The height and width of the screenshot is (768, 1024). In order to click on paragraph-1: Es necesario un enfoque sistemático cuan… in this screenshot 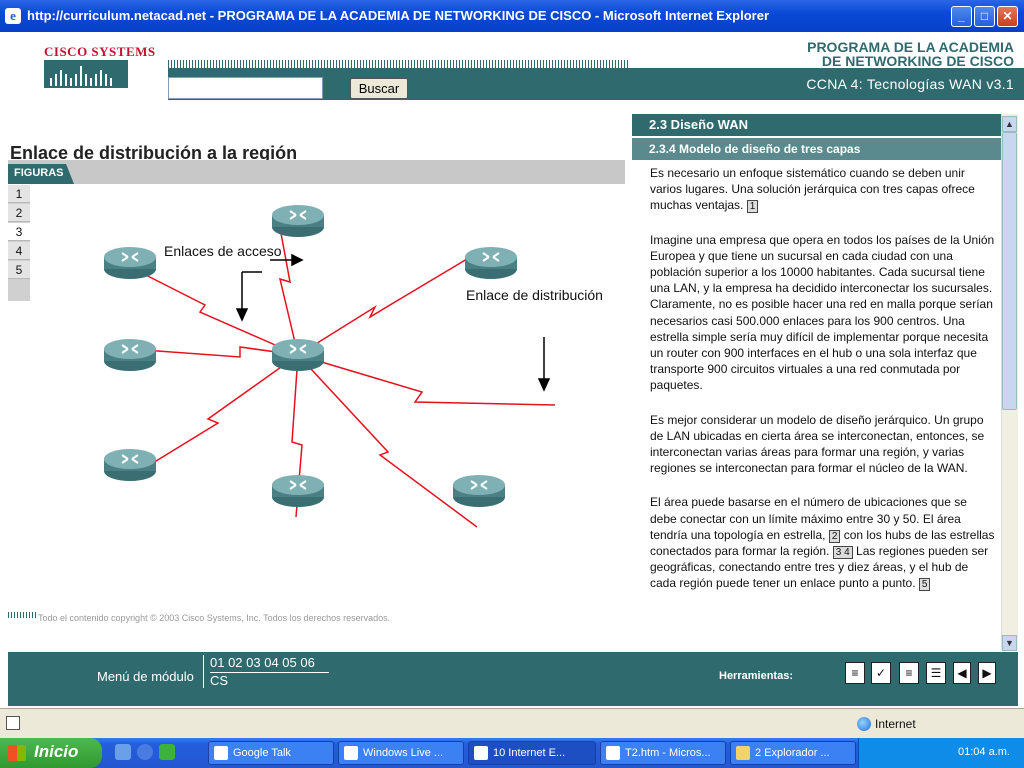, I will do `click(812, 189)`.